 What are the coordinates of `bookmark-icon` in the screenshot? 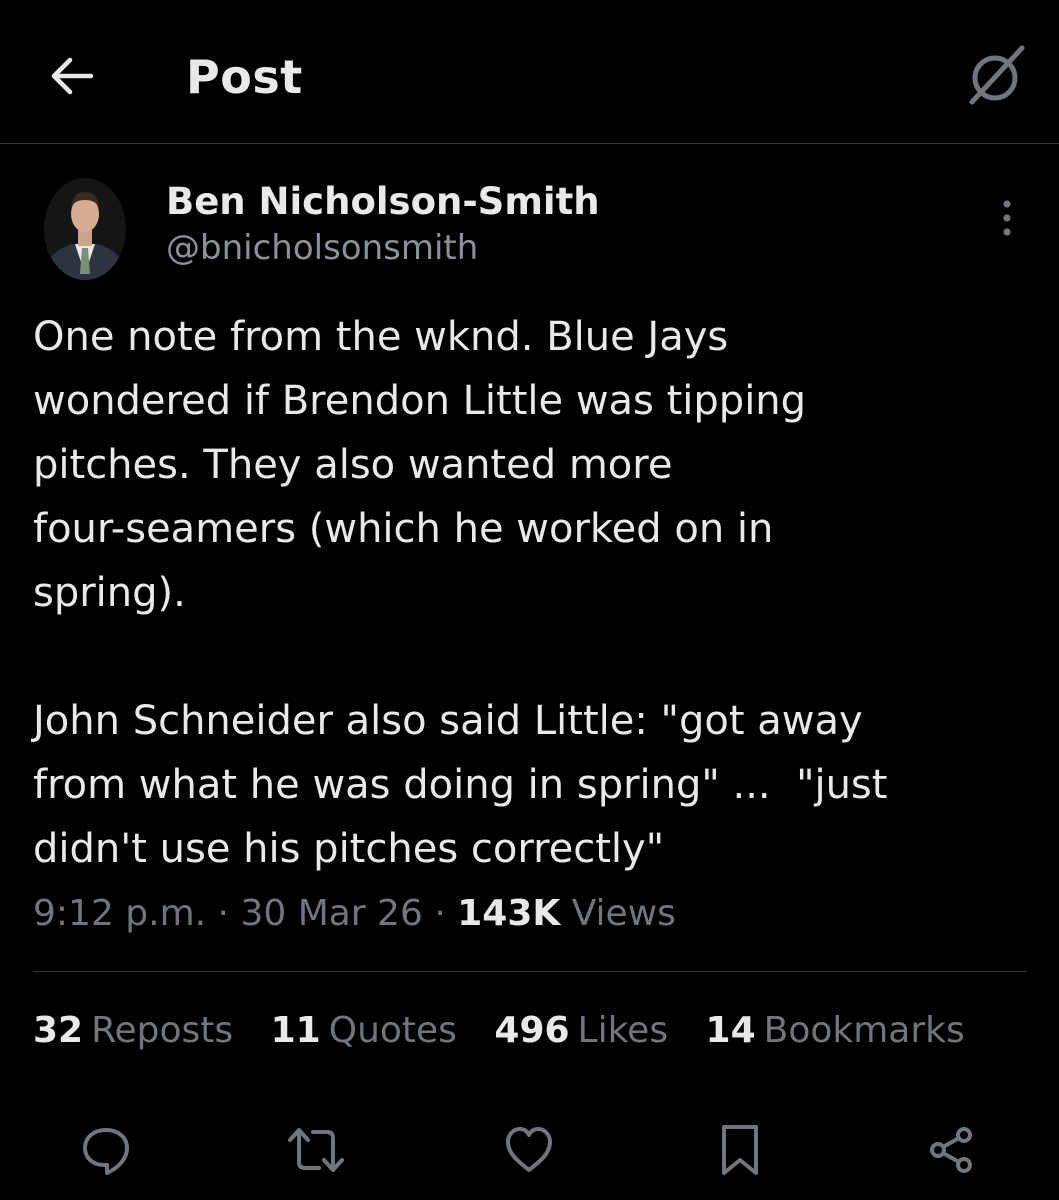 It's located at (740, 1150).